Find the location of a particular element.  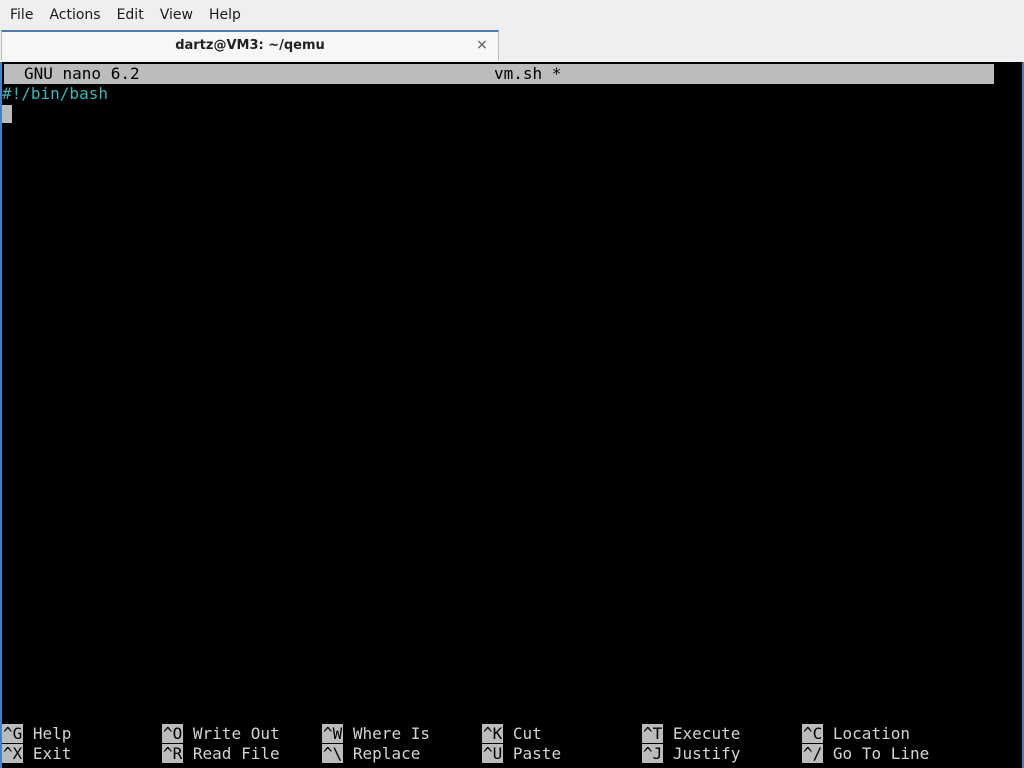

shortcut-key: ^C is located at coordinates (813, 733).